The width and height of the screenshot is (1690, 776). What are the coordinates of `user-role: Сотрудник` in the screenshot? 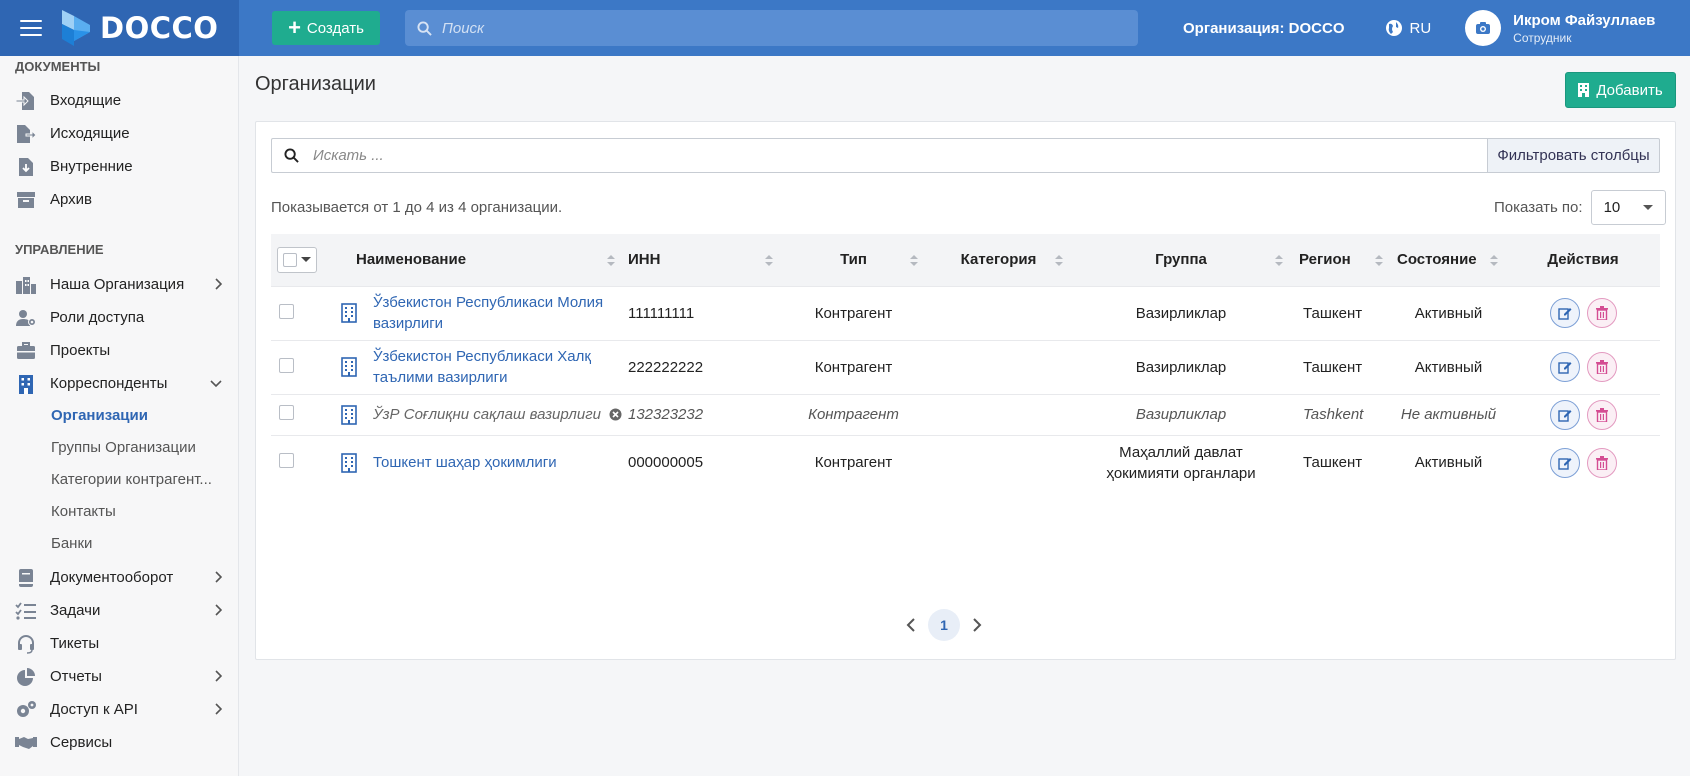 It's located at (1542, 37).